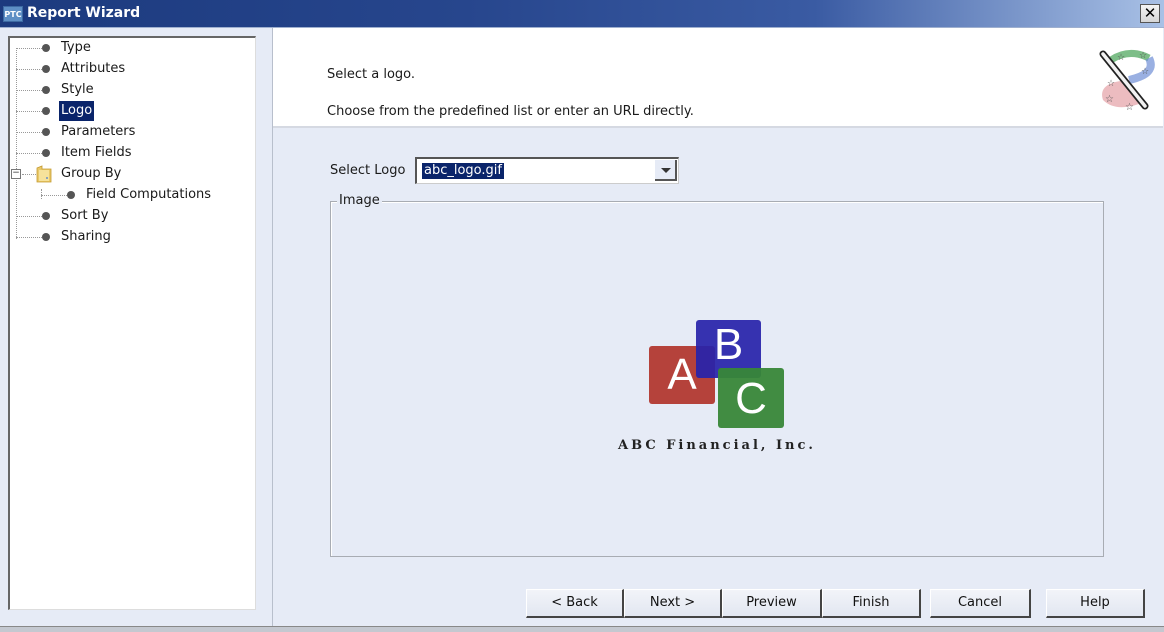  I want to click on tree-item-logo: Logo, so click(130, 111).